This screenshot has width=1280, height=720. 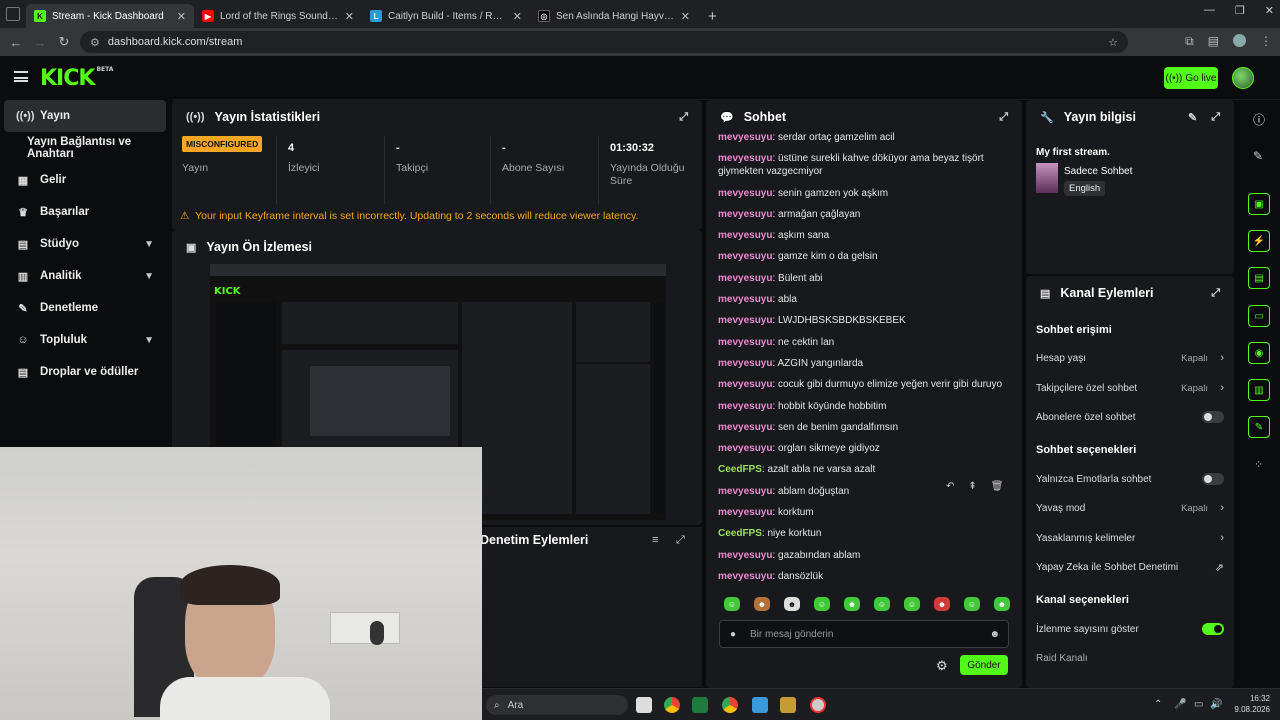 What do you see at coordinates (76, 78) in the screenshot?
I see `kick-logo: KICK BETA` at bounding box center [76, 78].